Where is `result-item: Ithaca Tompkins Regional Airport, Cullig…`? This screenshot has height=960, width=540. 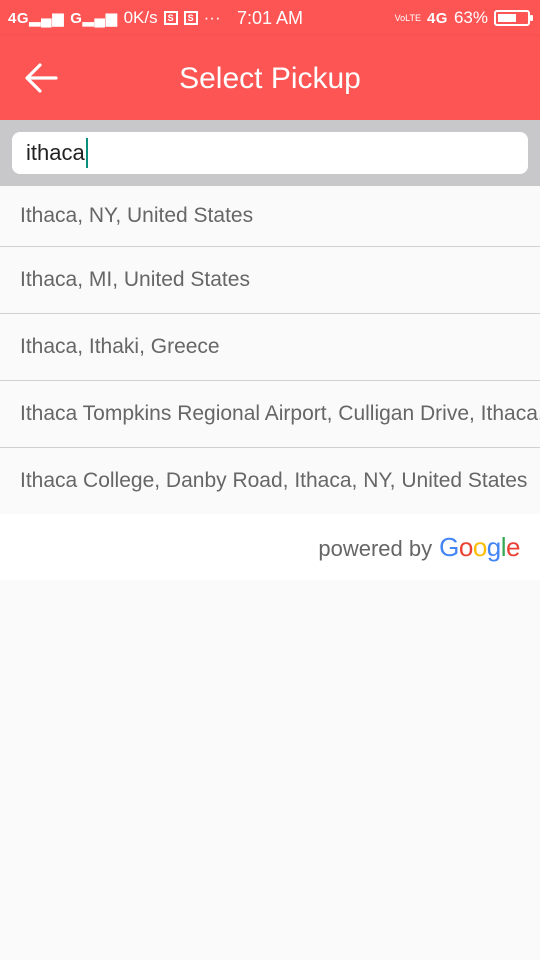
result-item: Ithaca Tompkins Regional Airport, Cullig… is located at coordinates (270, 414).